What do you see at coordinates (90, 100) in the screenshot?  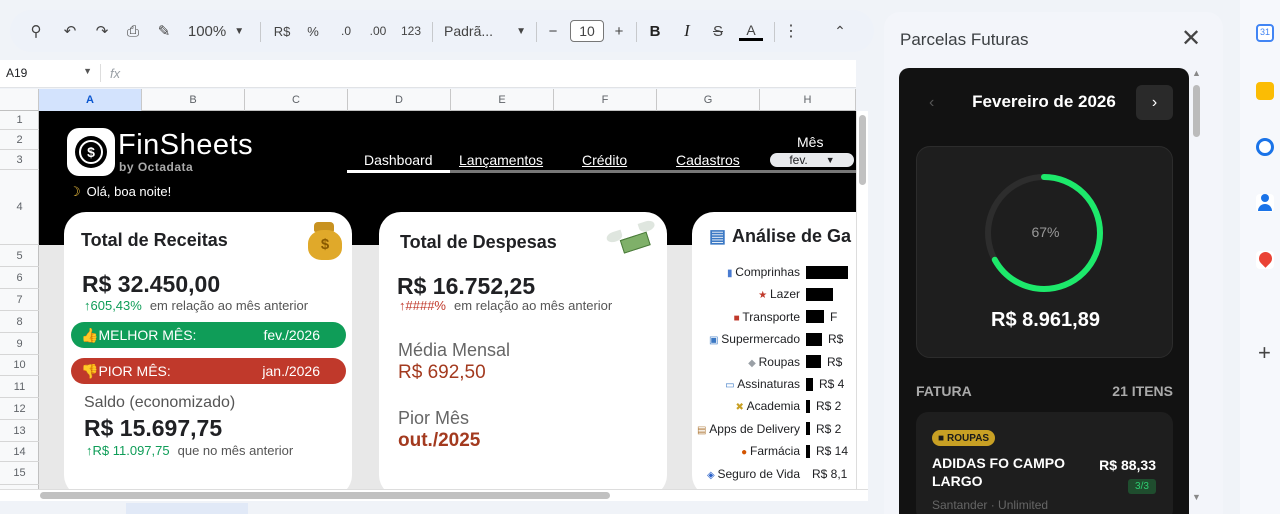 I see `column-header-a: A` at bounding box center [90, 100].